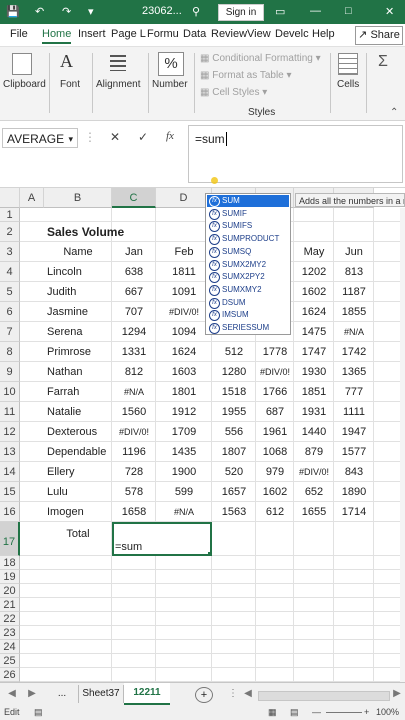  I want to click on clipboard-group: Clipboard, so click(23, 83).